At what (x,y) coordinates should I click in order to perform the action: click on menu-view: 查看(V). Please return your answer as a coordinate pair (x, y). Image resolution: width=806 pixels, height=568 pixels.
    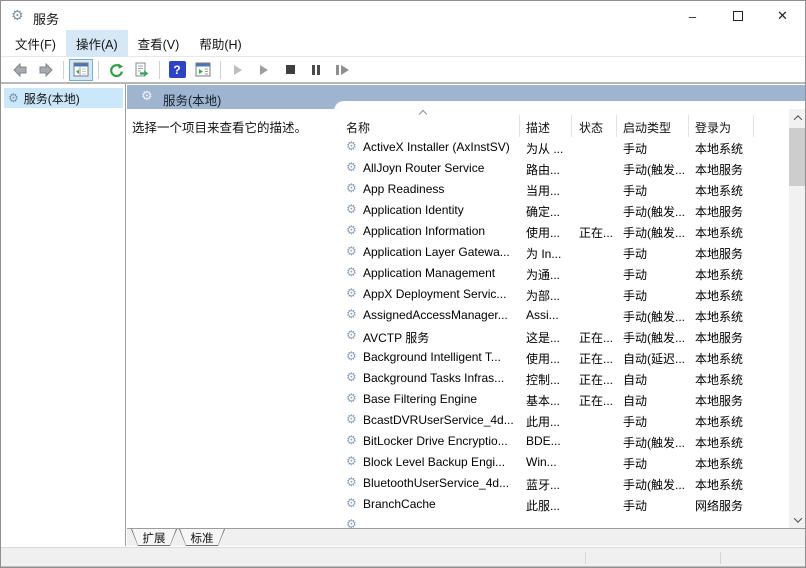
    Looking at the image, I should click on (159, 43).